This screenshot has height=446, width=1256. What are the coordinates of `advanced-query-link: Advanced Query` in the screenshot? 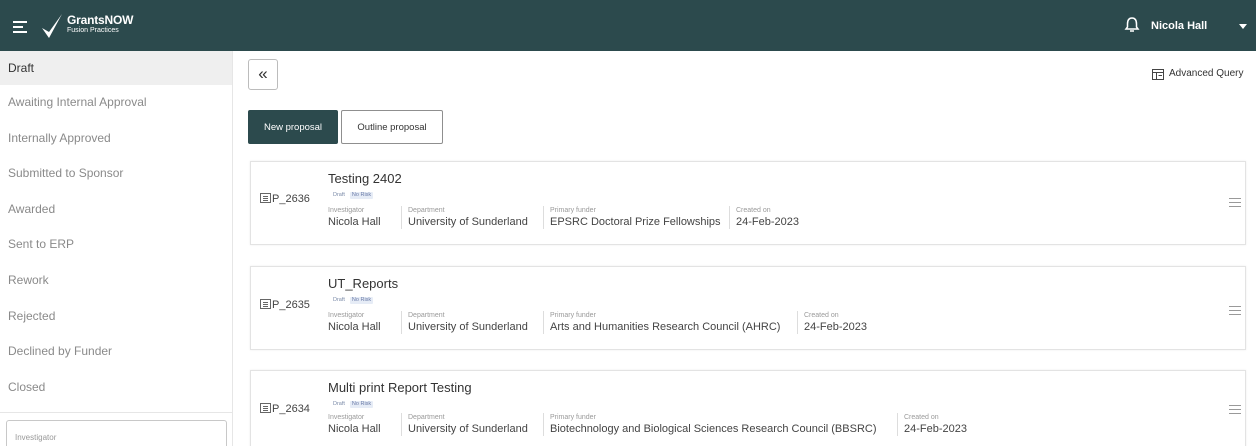 It's located at (1198, 74).